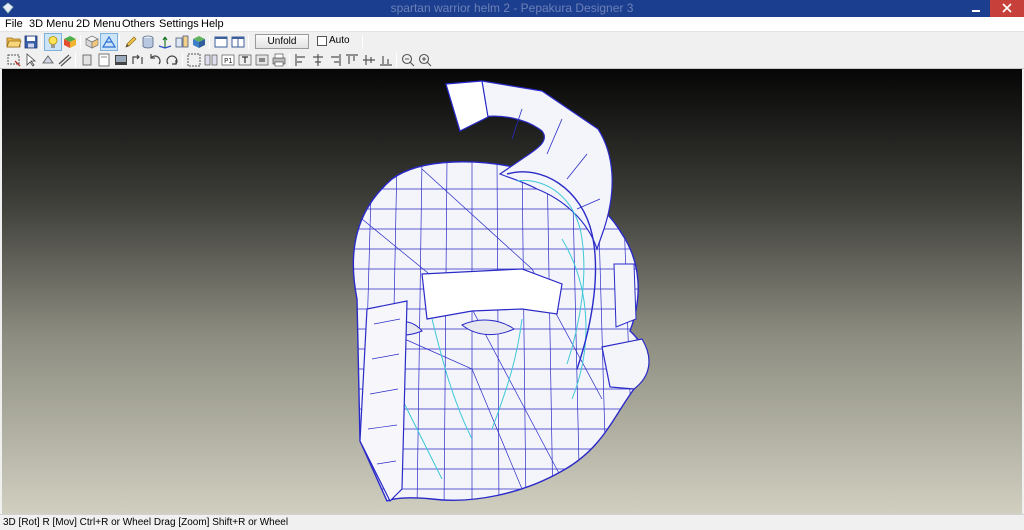 The height and width of the screenshot is (530, 1024). What do you see at coordinates (138, 60) in the screenshot?
I see `join-icon` at bounding box center [138, 60].